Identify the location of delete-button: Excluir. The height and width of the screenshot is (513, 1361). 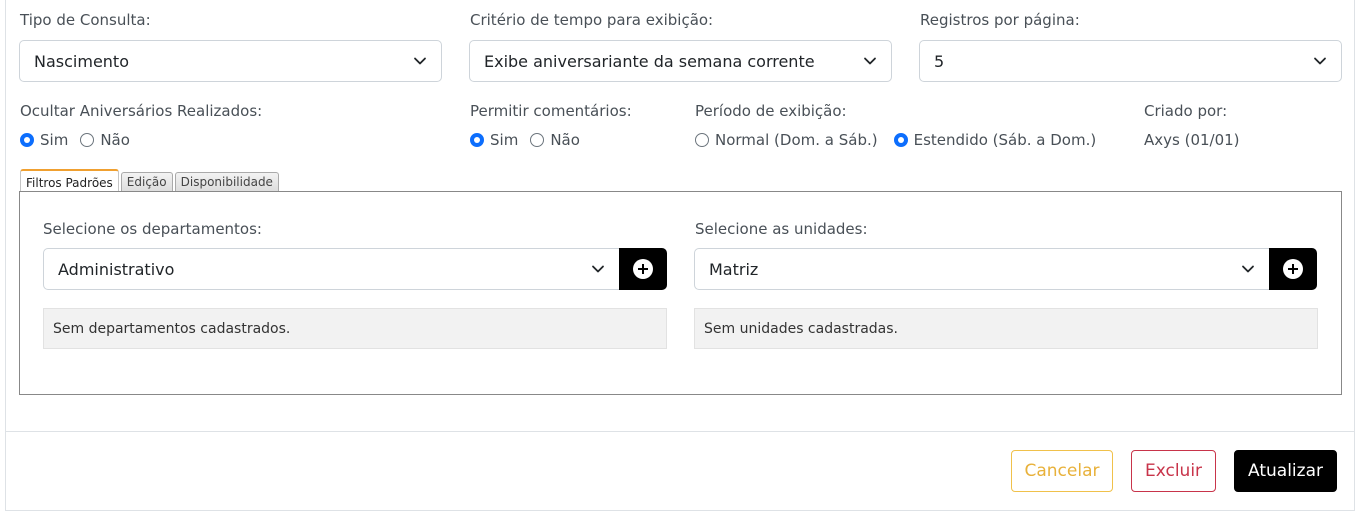
(1173, 471).